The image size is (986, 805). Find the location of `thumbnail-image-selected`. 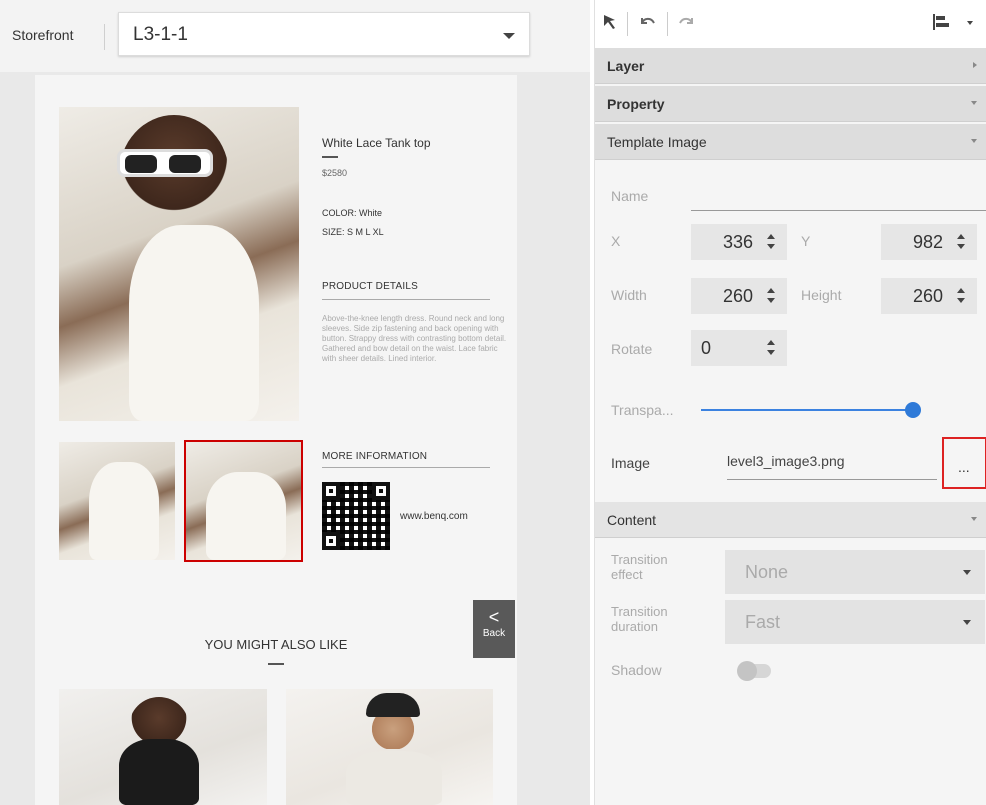

thumbnail-image-selected is located at coordinates (243, 501).